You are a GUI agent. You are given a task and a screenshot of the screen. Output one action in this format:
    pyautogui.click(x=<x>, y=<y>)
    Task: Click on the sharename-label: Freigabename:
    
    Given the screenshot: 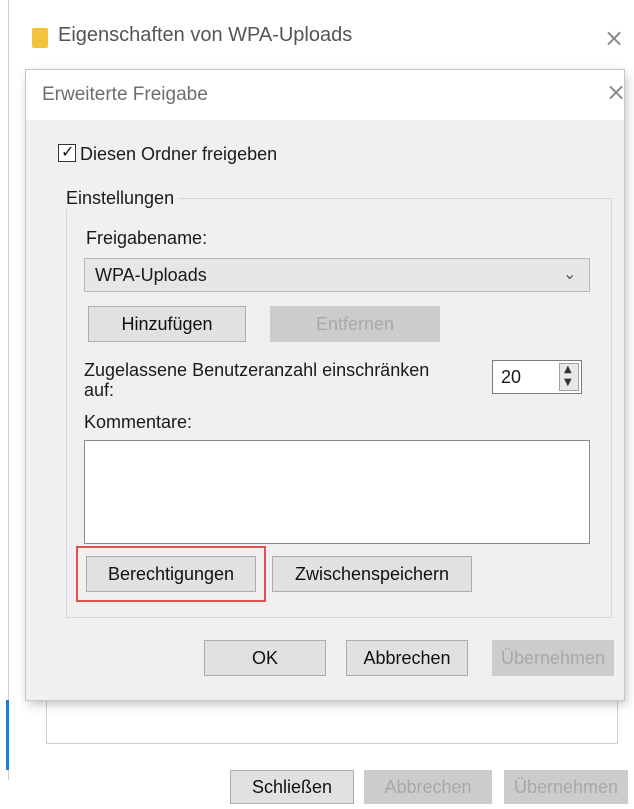 What is the action you would take?
    pyautogui.click(x=147, y=238)
    